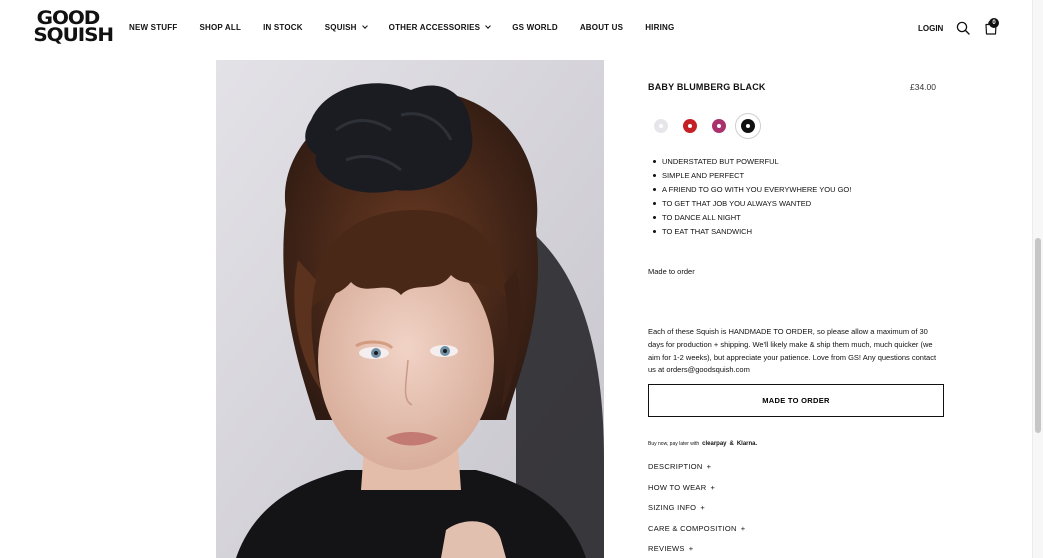 The width and height of the screenshot is (1043, 558). I want to click on accordion-label: DESCRIPTION, so click(675, 466).